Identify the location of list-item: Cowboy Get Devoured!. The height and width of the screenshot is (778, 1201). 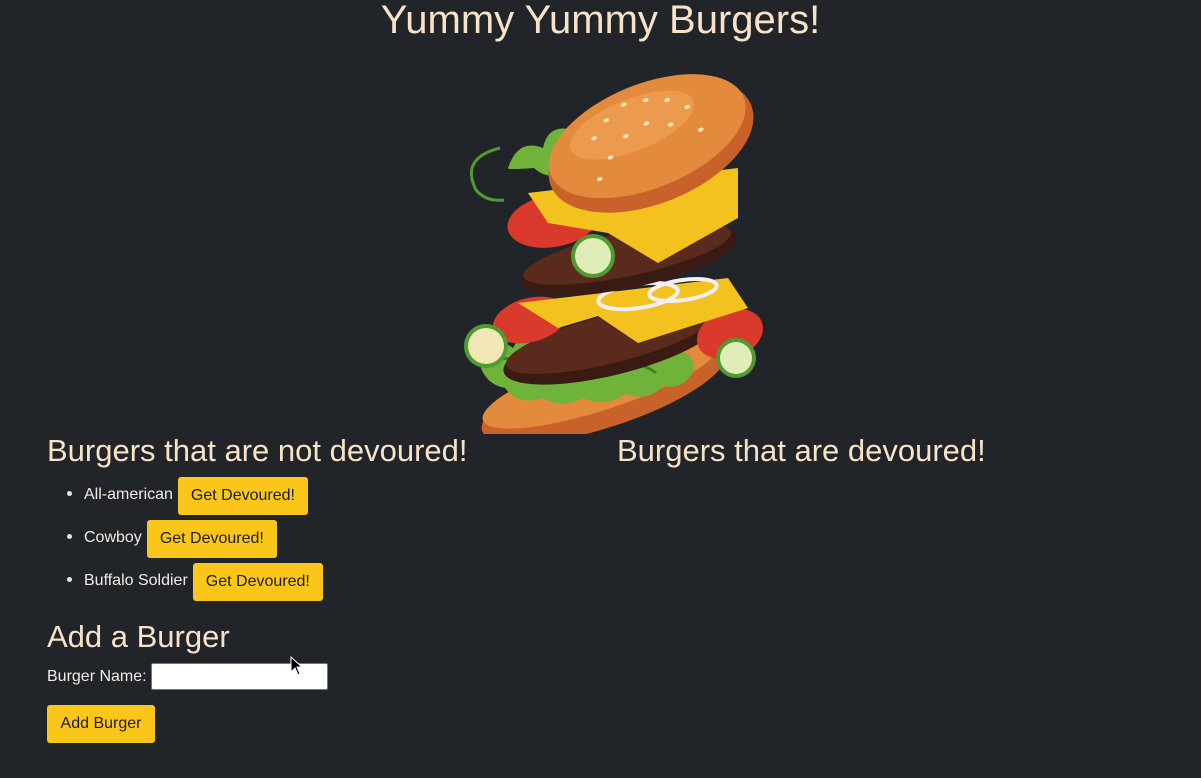
(185, 539).